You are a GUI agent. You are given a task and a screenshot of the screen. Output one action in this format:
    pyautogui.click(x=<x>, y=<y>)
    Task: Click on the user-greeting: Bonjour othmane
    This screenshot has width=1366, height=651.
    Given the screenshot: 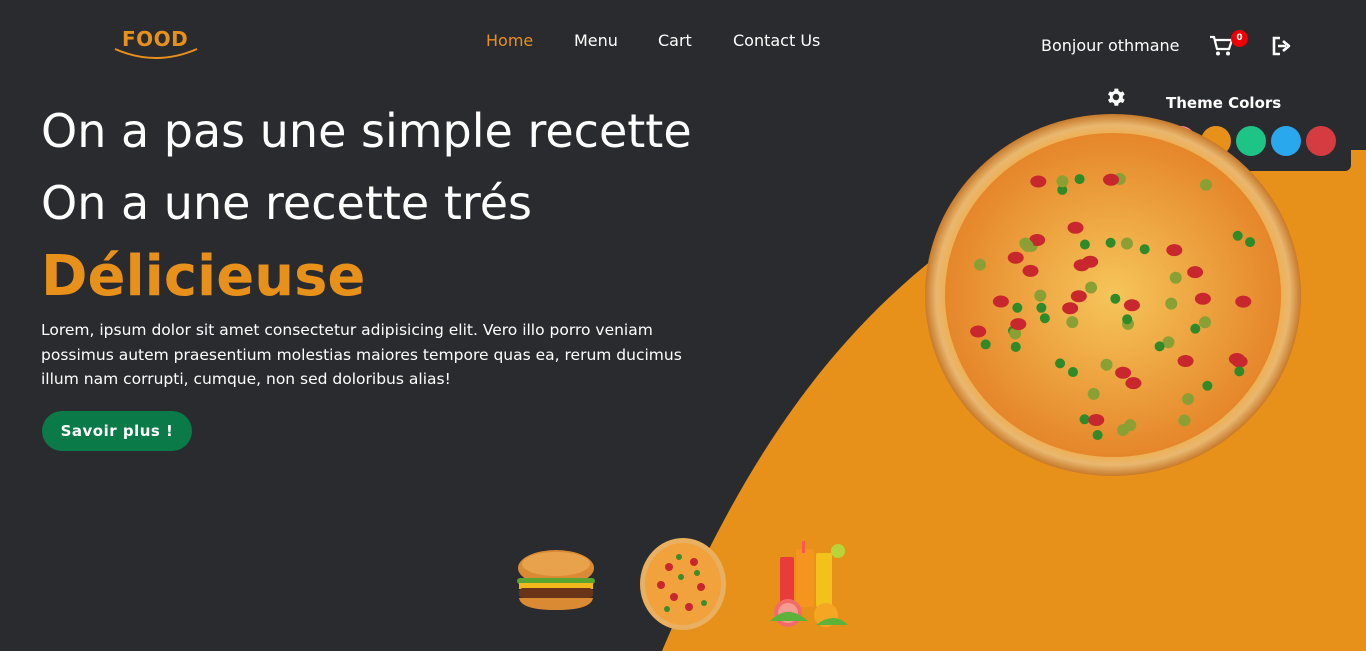 What is the action you would take?
    pyautogui.click(x=1110, y=45)
    